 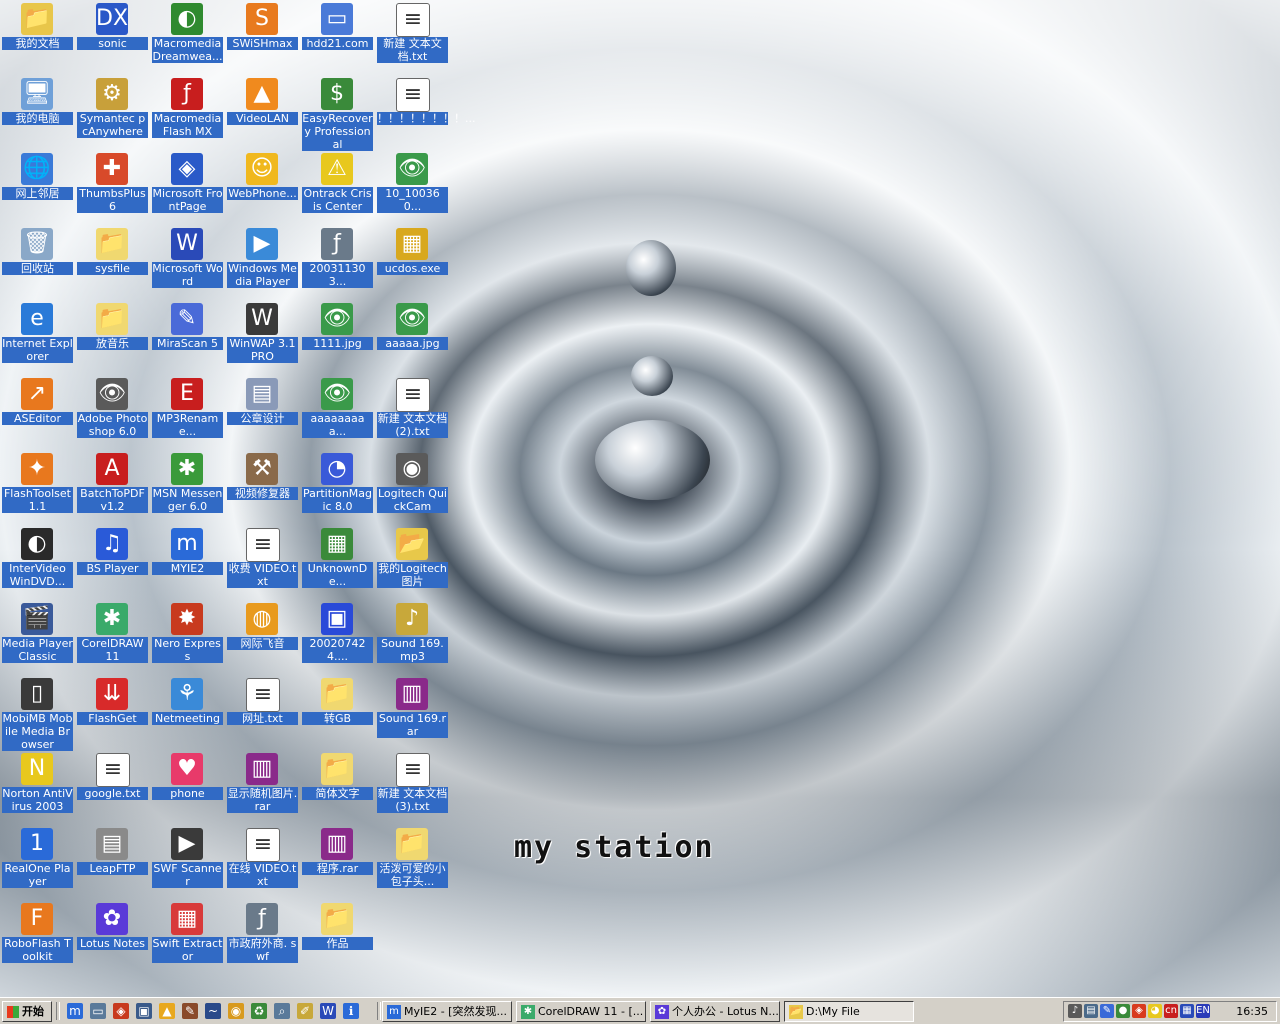 I want to click on desktop-icon: 🌐 网上邻居, so click(x=37, y=187).